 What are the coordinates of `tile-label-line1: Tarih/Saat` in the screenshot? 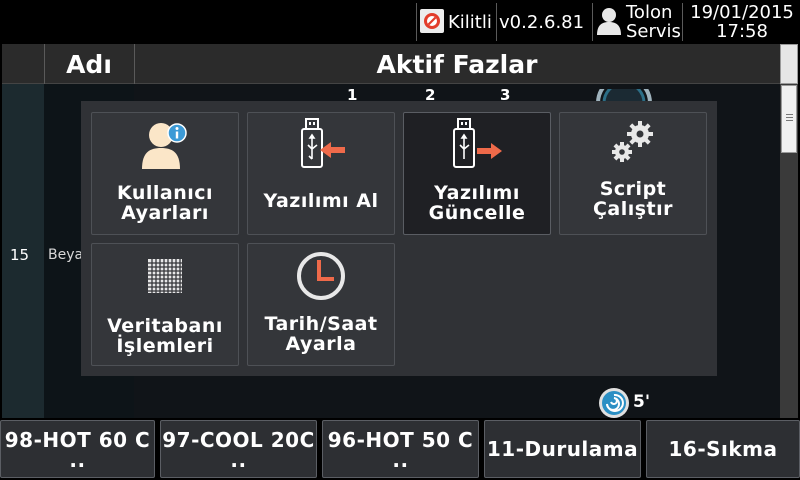 It's located at (321, 324).